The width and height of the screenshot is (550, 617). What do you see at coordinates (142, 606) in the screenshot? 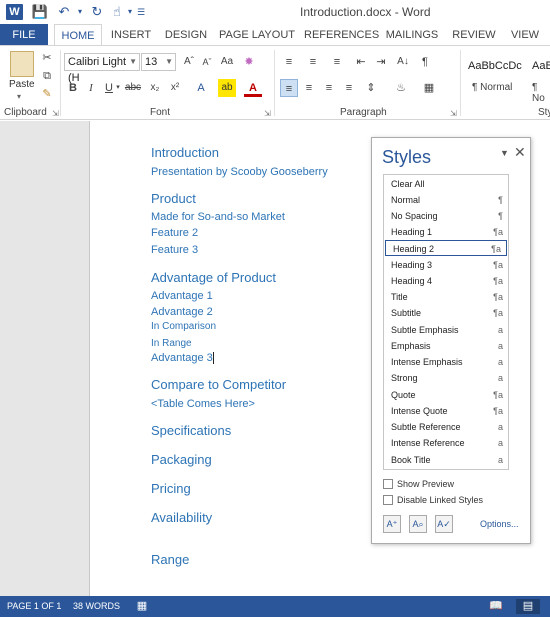
I see `proofing-icon: ▦` at bounding box center [142, 606].